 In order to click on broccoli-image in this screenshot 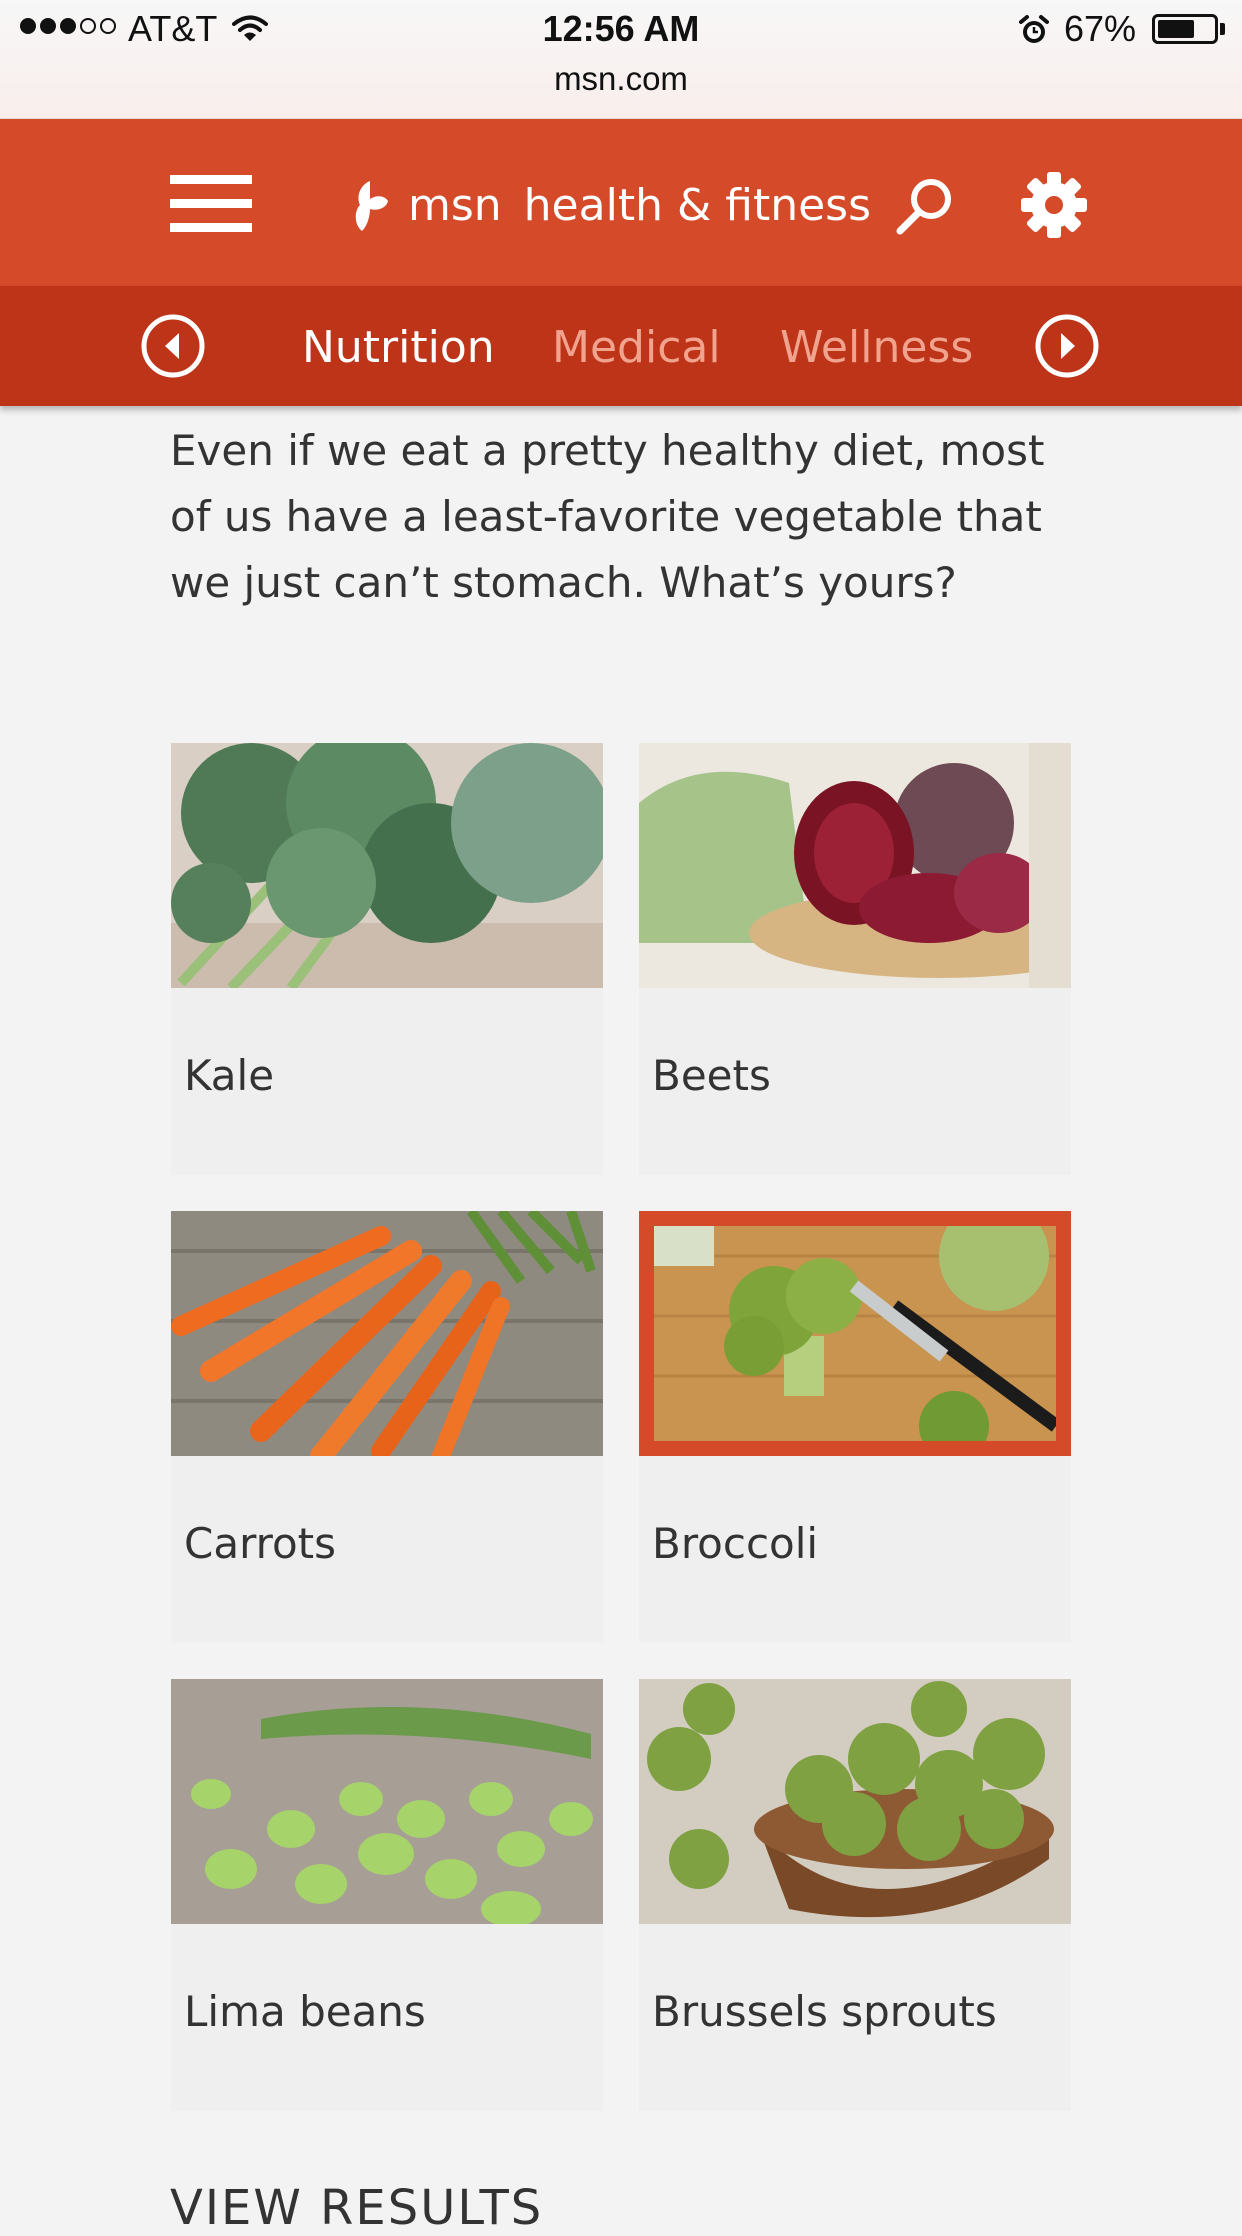, I will do `click(855, 1333)`.